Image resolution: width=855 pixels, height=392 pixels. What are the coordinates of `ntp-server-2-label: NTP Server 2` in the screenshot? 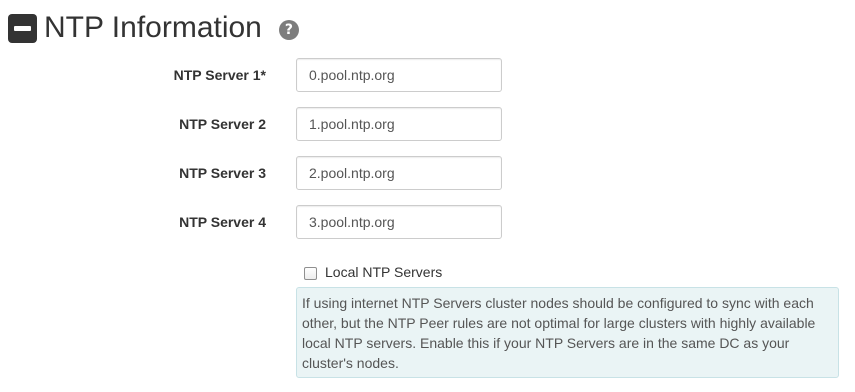 It's located at (222, 124).